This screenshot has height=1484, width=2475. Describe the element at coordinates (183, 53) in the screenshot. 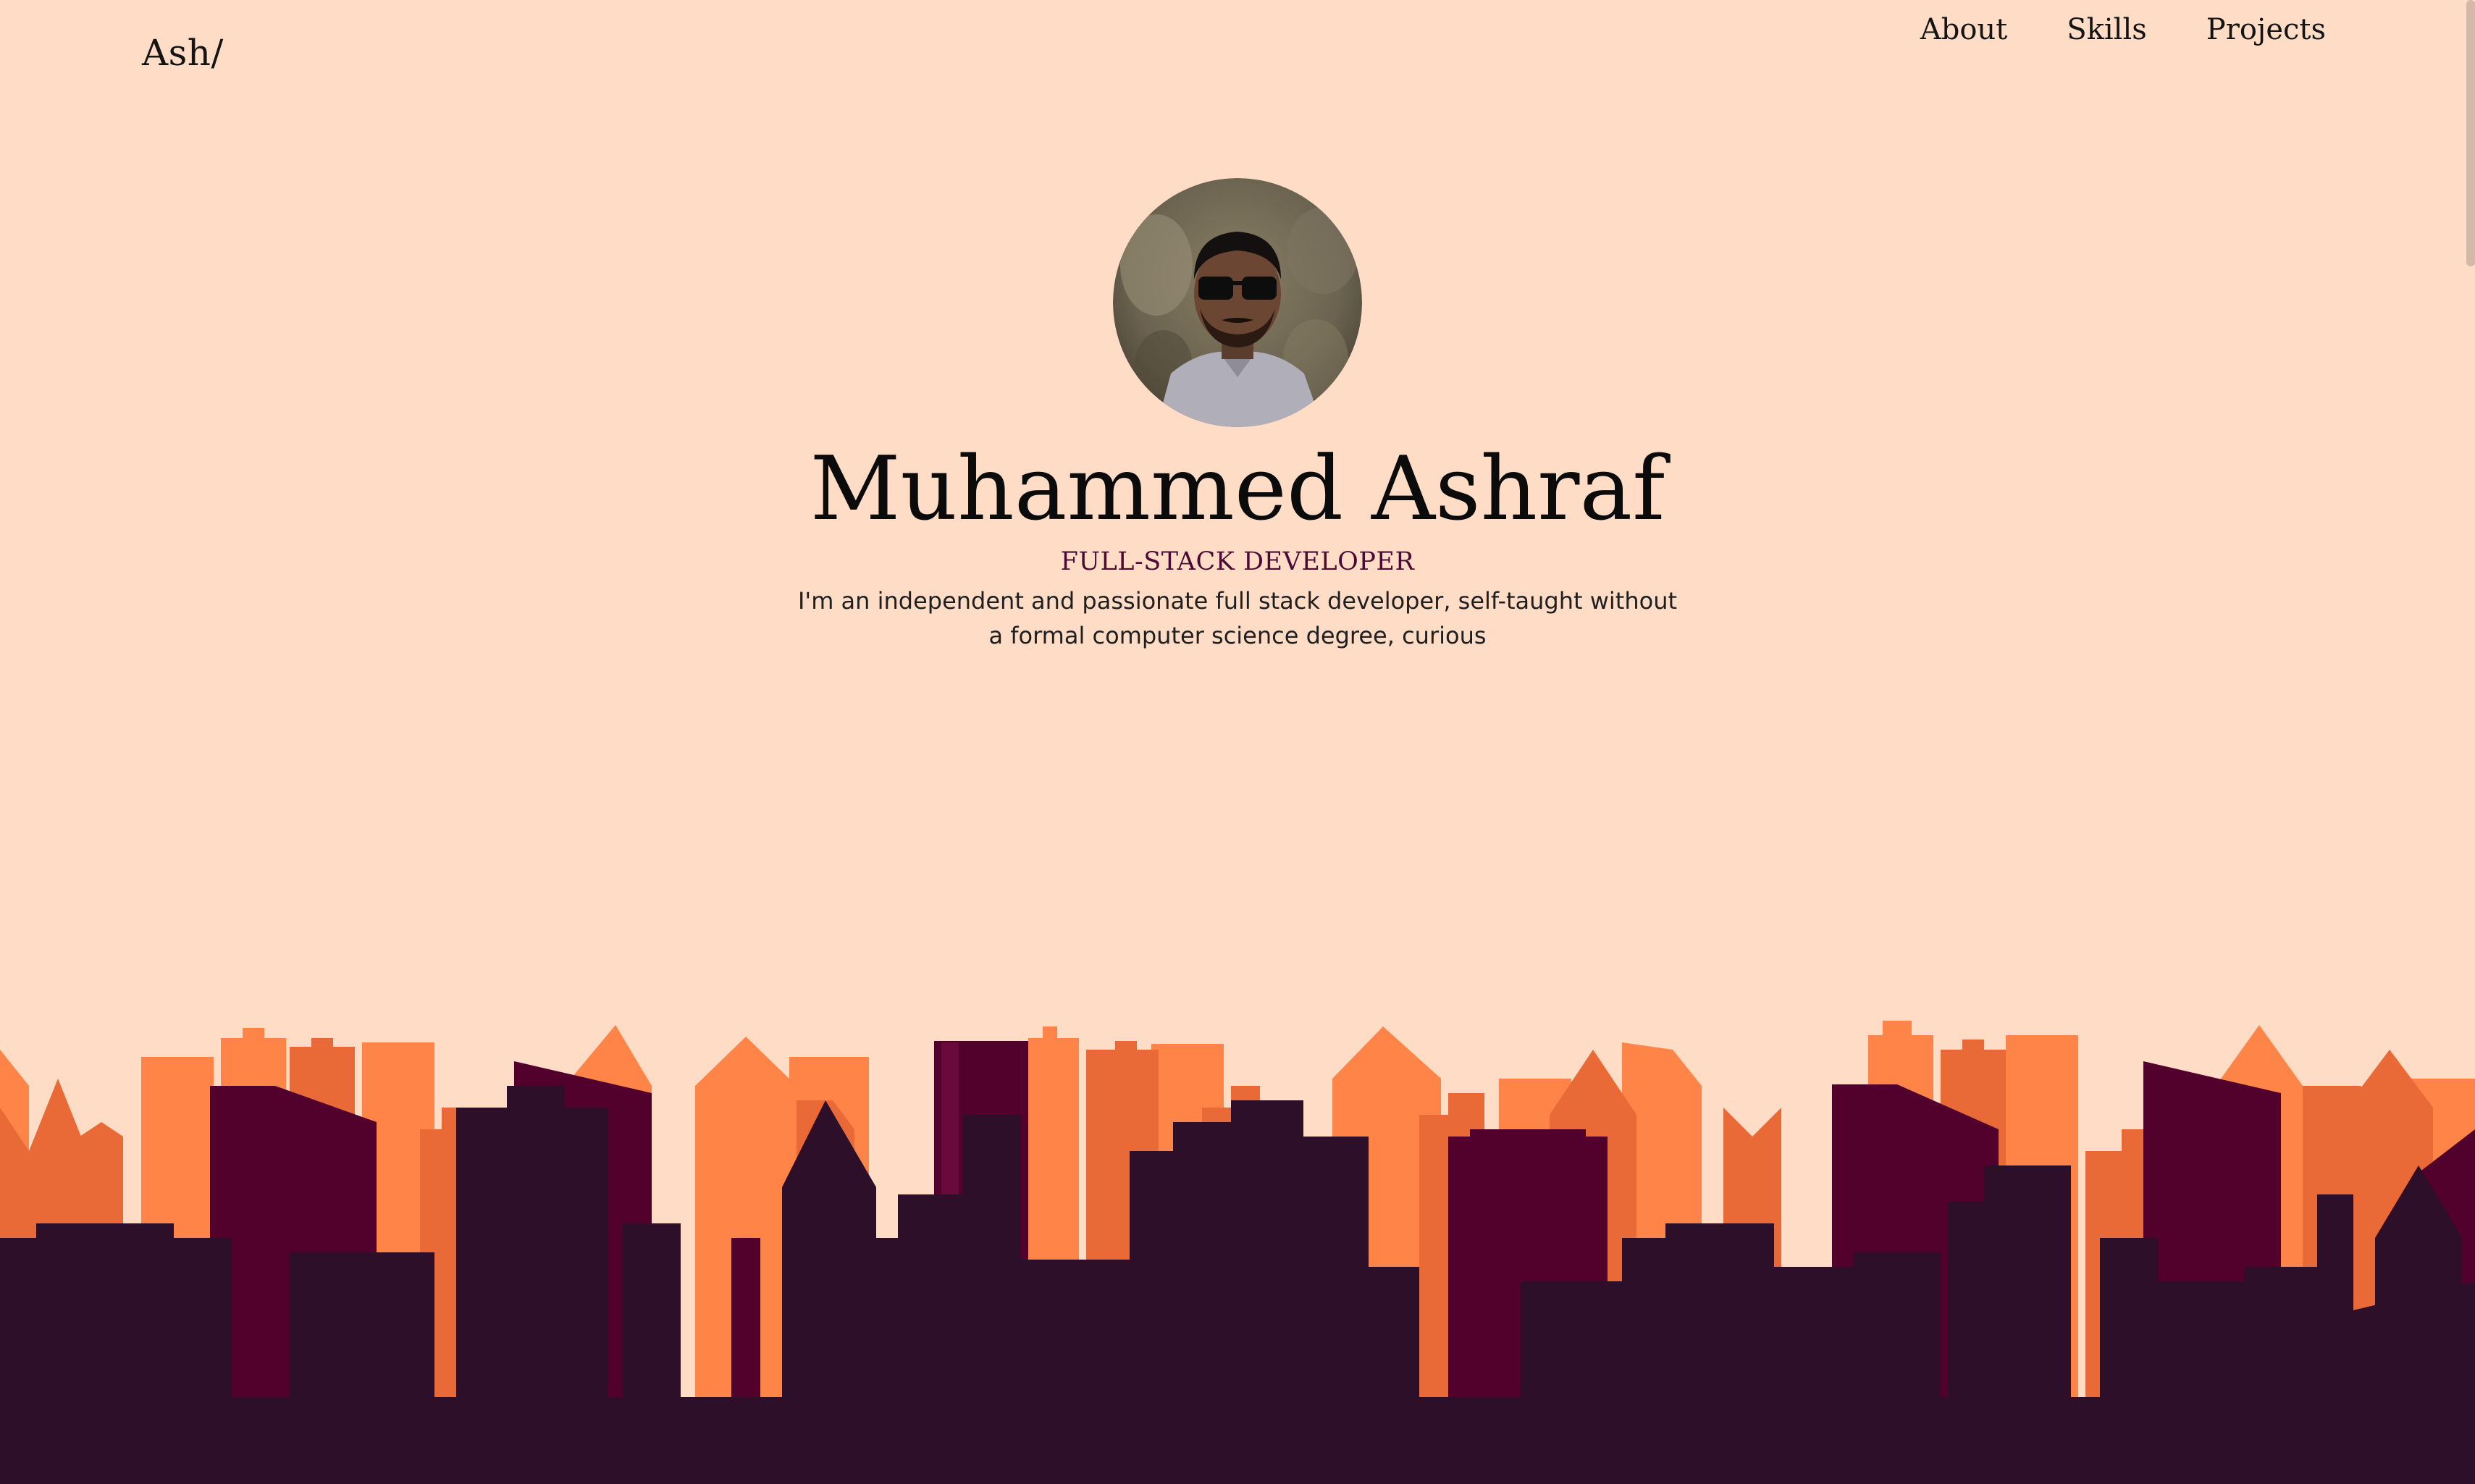

I see `site-logo: Ash/` at that location.